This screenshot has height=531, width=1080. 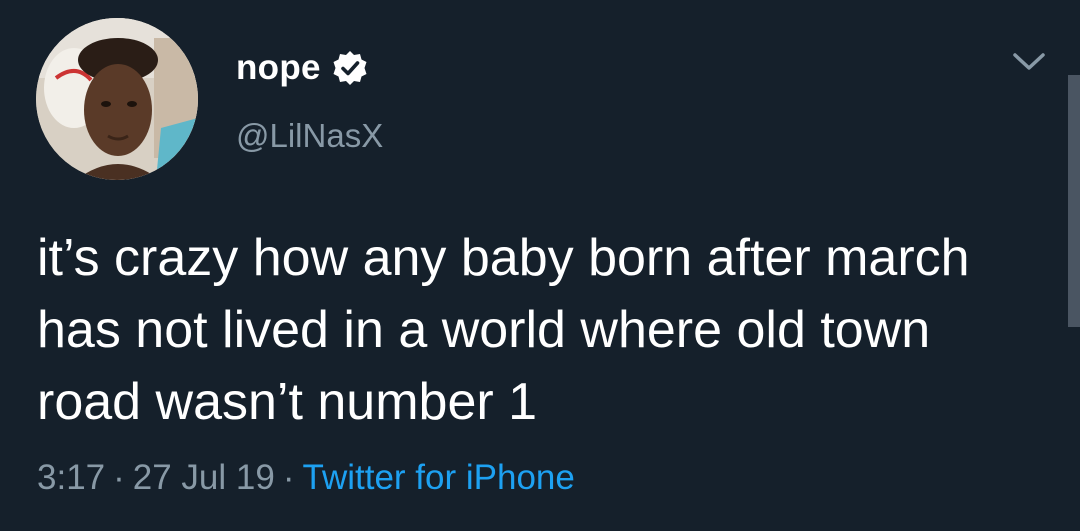 What do you see at coordinates (1029, 62) in the screenshot?
I see `chevron-down-icon` at bounding box center [1029, 62].